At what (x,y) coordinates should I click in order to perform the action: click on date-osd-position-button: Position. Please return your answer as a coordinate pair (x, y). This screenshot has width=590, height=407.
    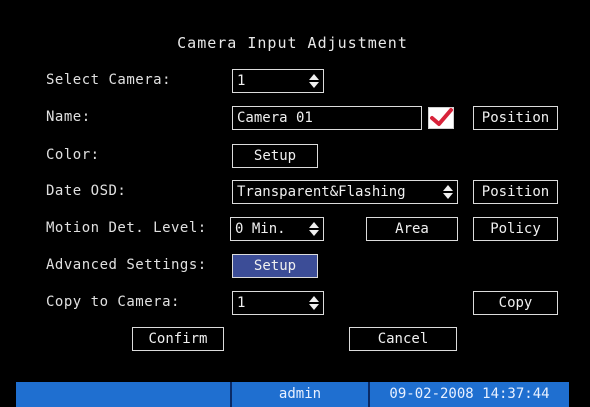
    Looking at the image, I should click on (515, 192).